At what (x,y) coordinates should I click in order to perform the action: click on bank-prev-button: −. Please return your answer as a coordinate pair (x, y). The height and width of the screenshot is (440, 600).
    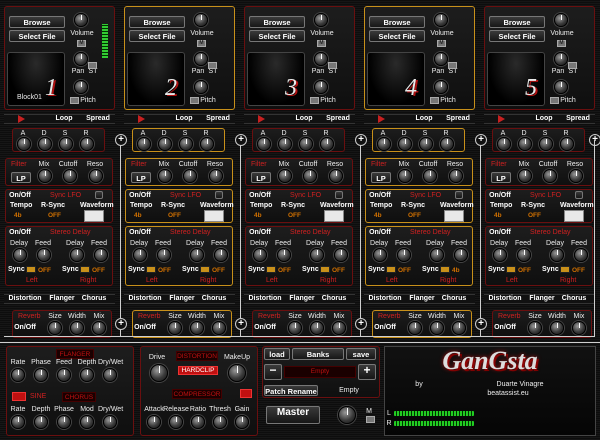
    Looking at the image, I should click on (273, 372).